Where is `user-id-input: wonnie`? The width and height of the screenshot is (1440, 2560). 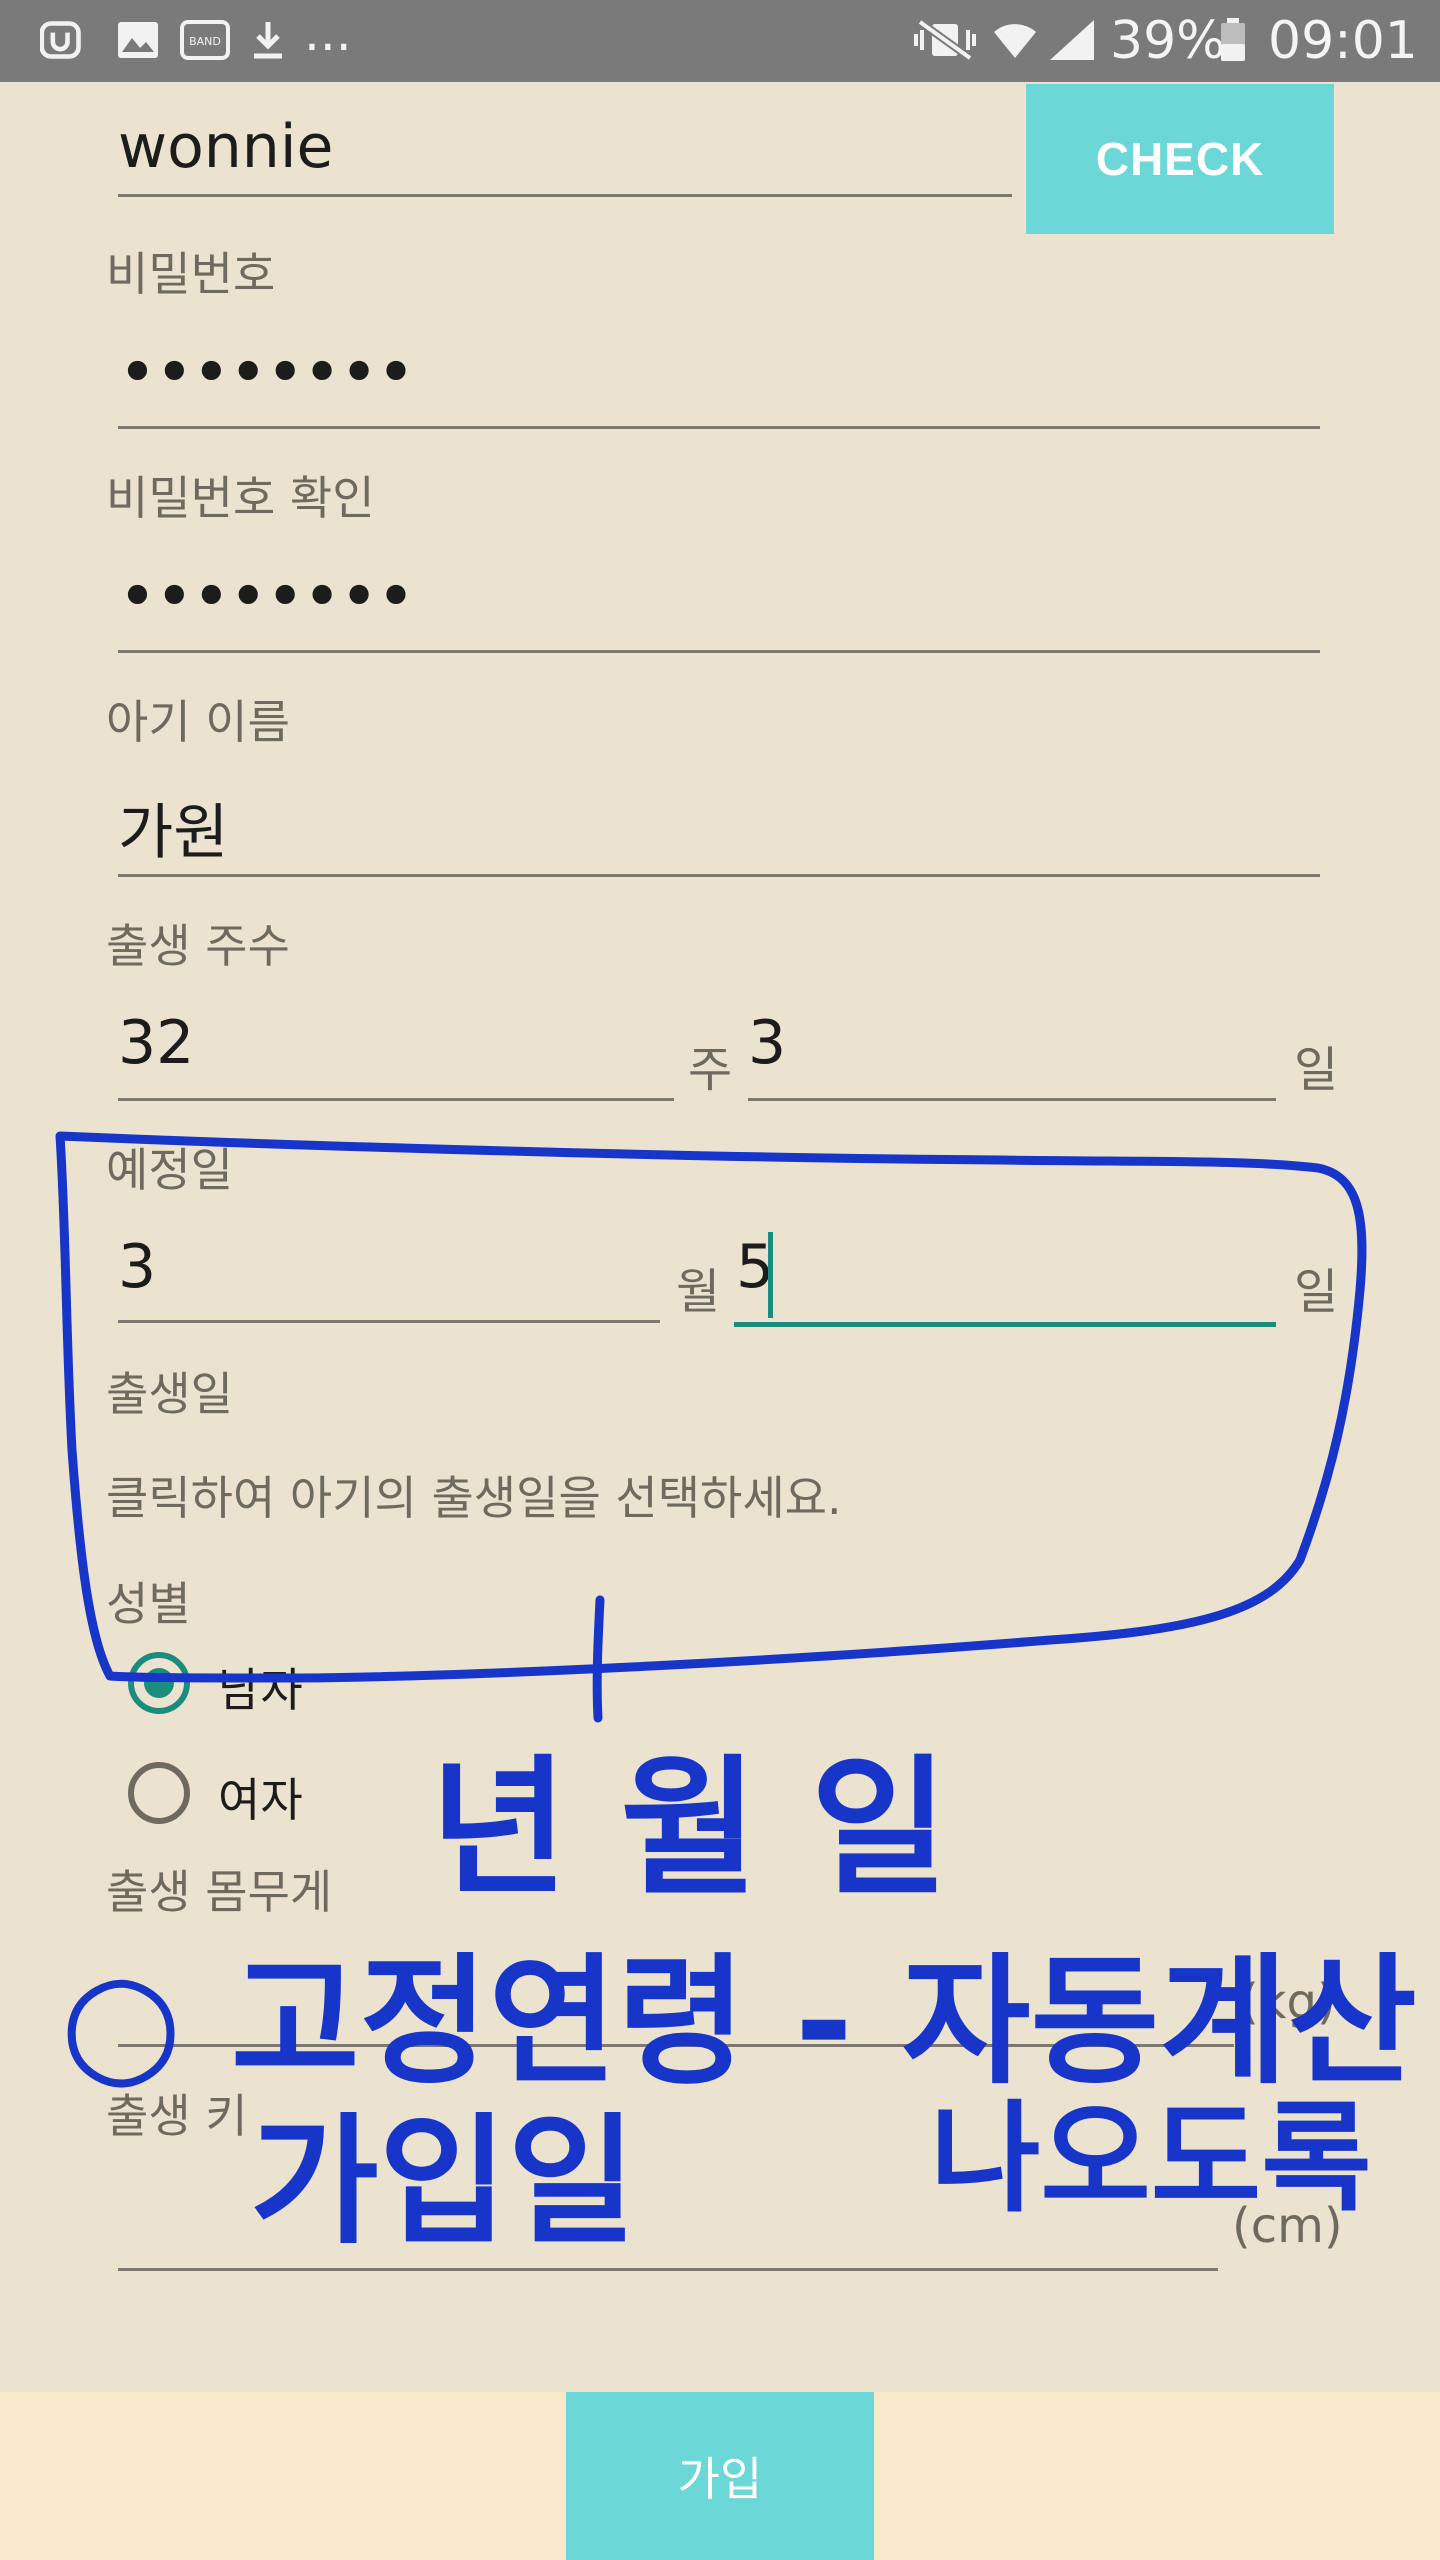 user-id-input: wonnie is located at coordinates (225, 147).